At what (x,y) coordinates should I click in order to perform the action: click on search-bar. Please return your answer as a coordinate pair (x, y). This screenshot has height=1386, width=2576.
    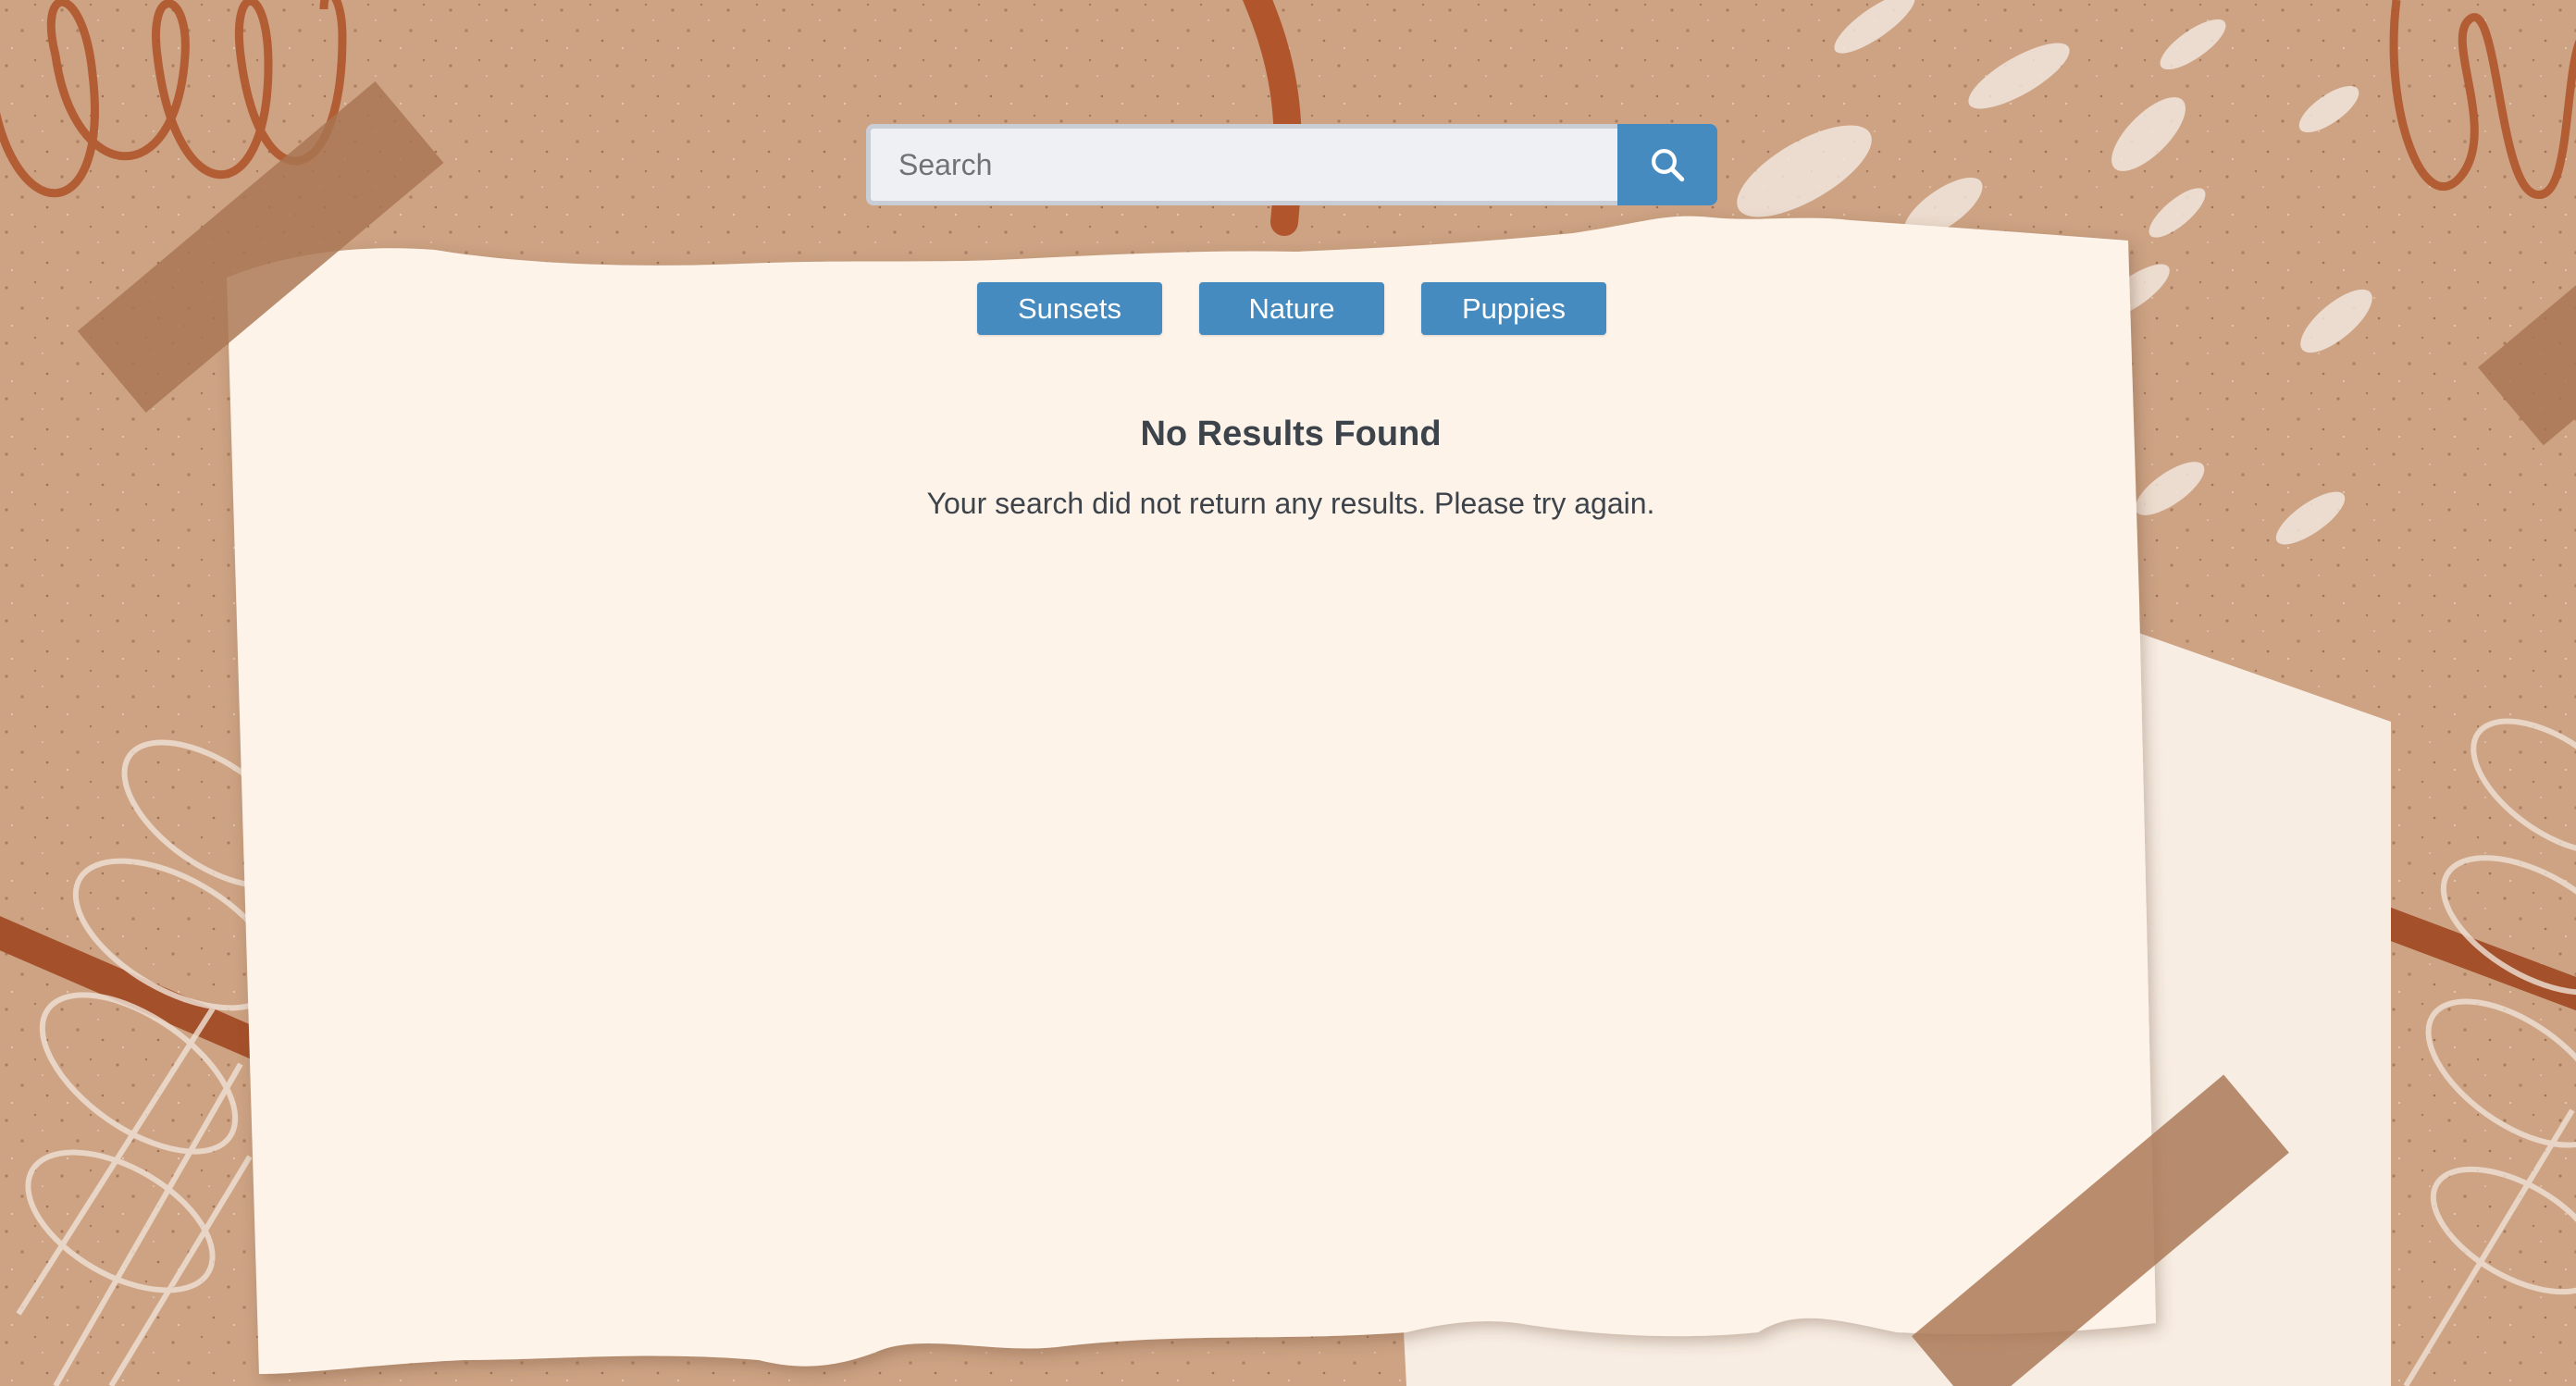
    Looking at the image, I should click on (1292, 164).